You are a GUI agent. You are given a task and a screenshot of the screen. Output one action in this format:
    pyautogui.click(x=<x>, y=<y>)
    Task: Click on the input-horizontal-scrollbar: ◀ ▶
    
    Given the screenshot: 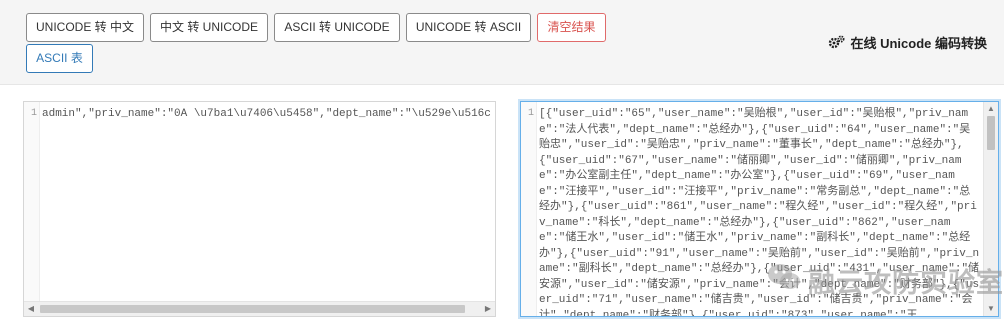 What is the action you would take?
    pyautogui.click(x=259, y=308)
    